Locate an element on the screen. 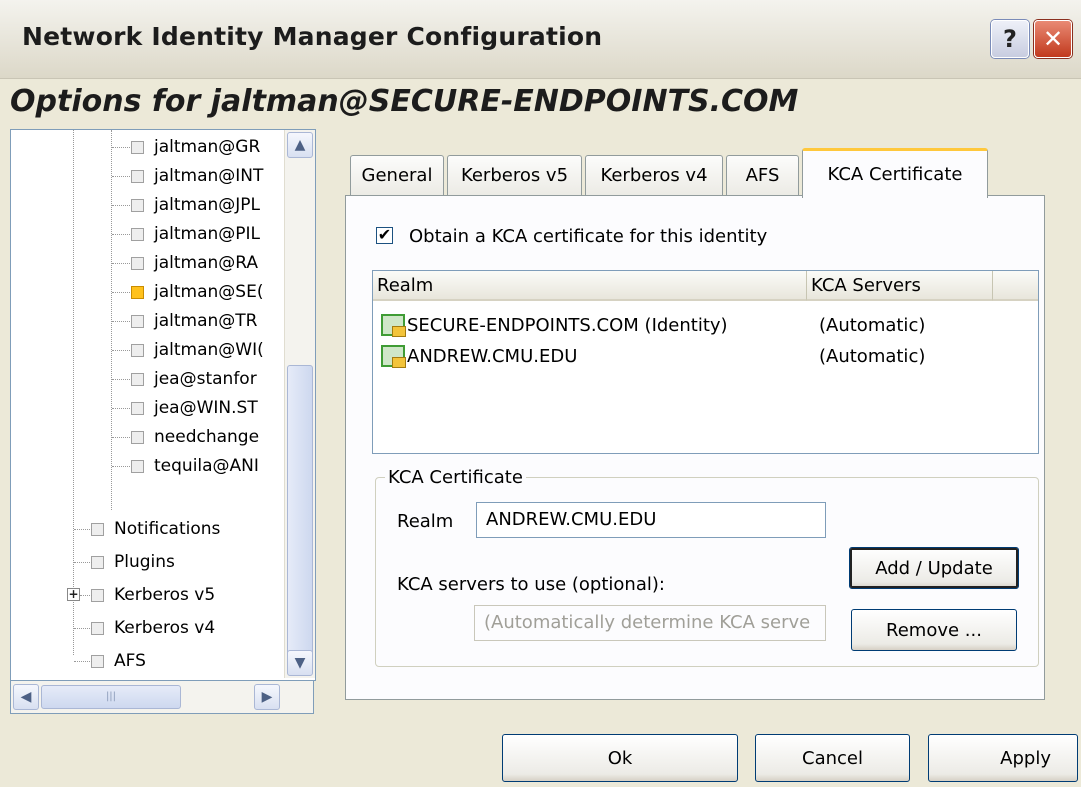 This screenshot has width=1081, height=787. tree-item-kerberos-v4: Kerberos v4 is located at coordinates (153, 628).